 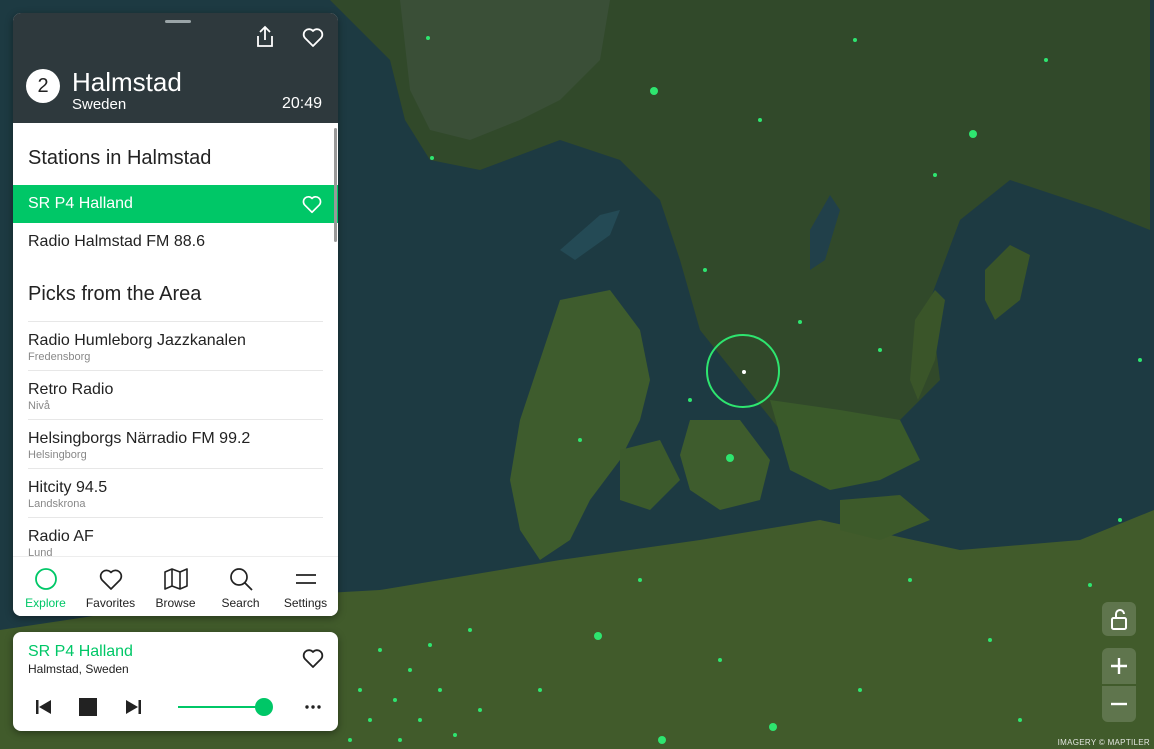 What do you see at coordinates (175, 492) in the screenshot?
I see `list-item: Hitcity 94.5 Landskrona` at bounding box center [175, 492].